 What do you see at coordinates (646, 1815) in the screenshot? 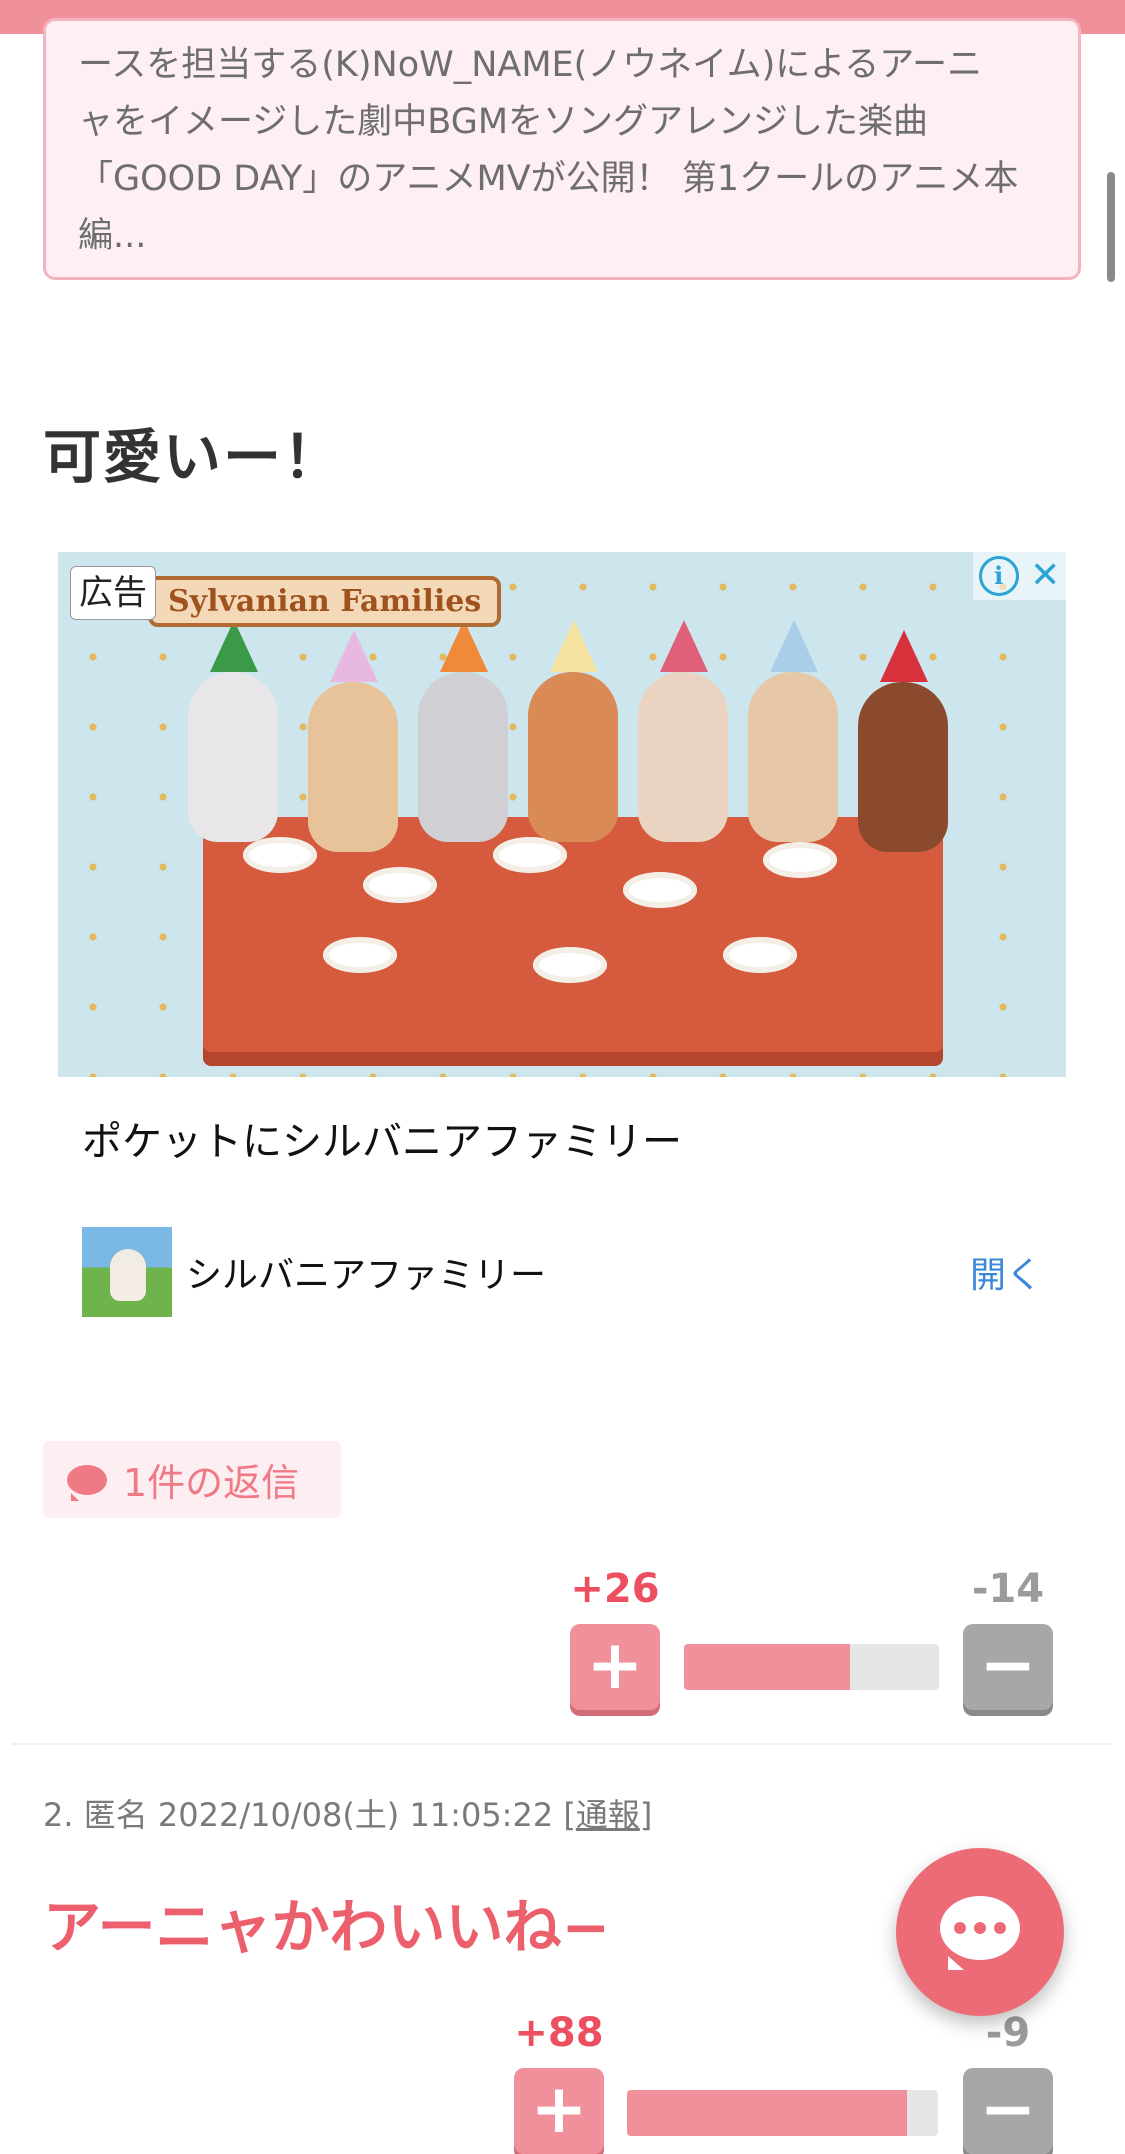
I see `comment-meta-bracket: ]` at bounding box center [646, 1815].